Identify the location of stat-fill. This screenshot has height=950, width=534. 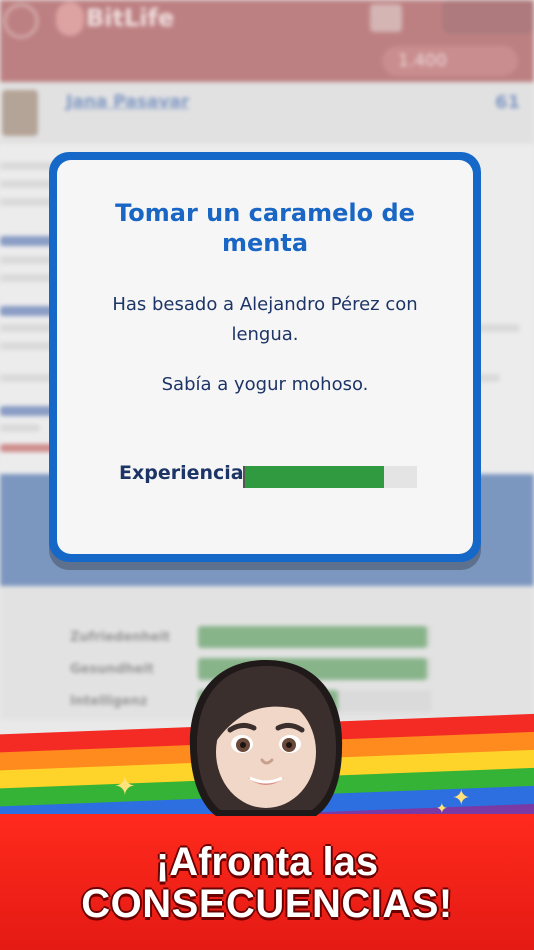
(313, 637).